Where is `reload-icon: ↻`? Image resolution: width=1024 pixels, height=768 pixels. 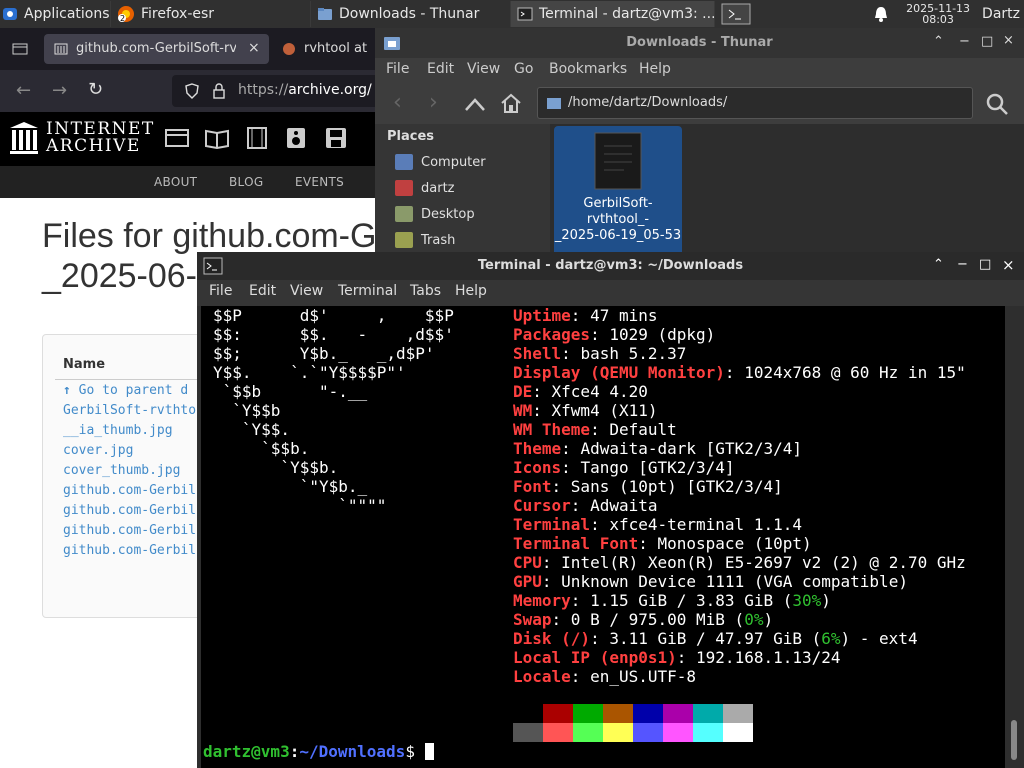 reload-icon: ↻ is located at coordinates (95, 89).